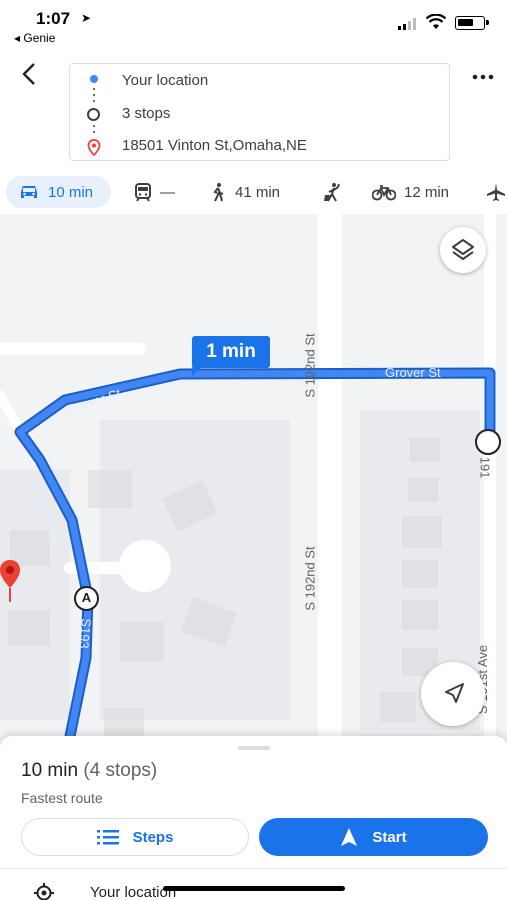 The image size is (507, 900). I want to click on street-label-grover-right: Grover St, so click(413, 372).